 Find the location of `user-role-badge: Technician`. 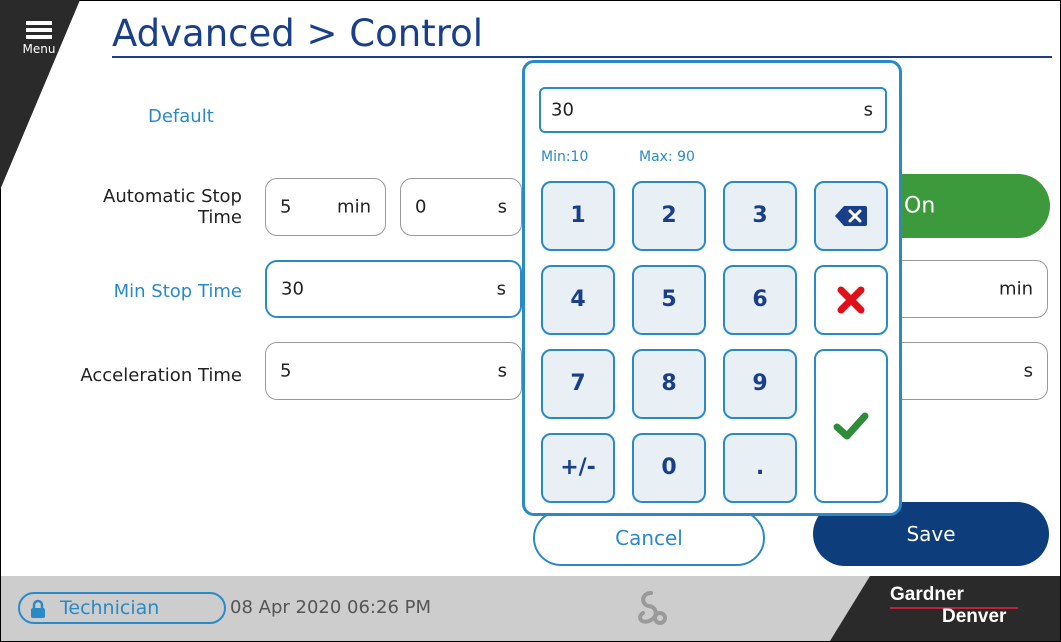

user-role-badge: Technician is located at coordinates (122, 608).